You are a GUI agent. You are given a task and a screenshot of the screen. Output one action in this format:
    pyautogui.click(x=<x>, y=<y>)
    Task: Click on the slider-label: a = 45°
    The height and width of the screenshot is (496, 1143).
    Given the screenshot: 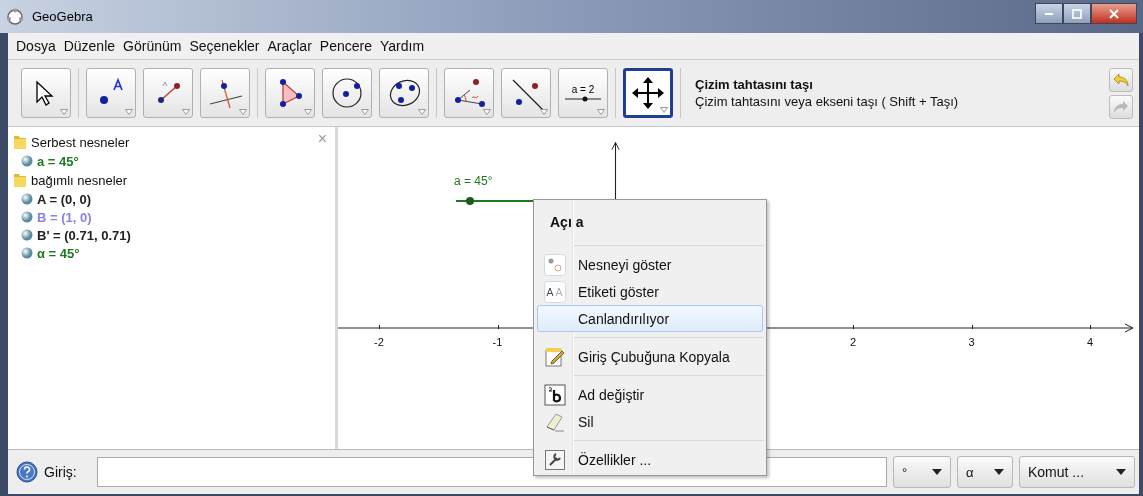 What is the action you would take?
    pyautogui.click(x=473, y=181)
    